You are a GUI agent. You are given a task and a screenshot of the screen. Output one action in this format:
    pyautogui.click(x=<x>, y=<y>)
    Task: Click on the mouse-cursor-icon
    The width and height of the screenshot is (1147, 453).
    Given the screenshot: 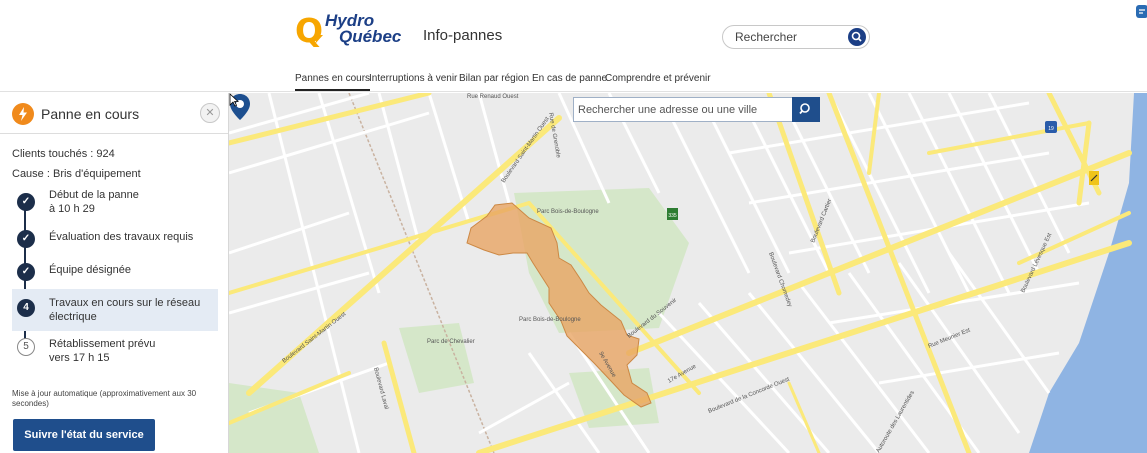 What is the action you would take?
    pyautogui.click(x=234, y=100)
    